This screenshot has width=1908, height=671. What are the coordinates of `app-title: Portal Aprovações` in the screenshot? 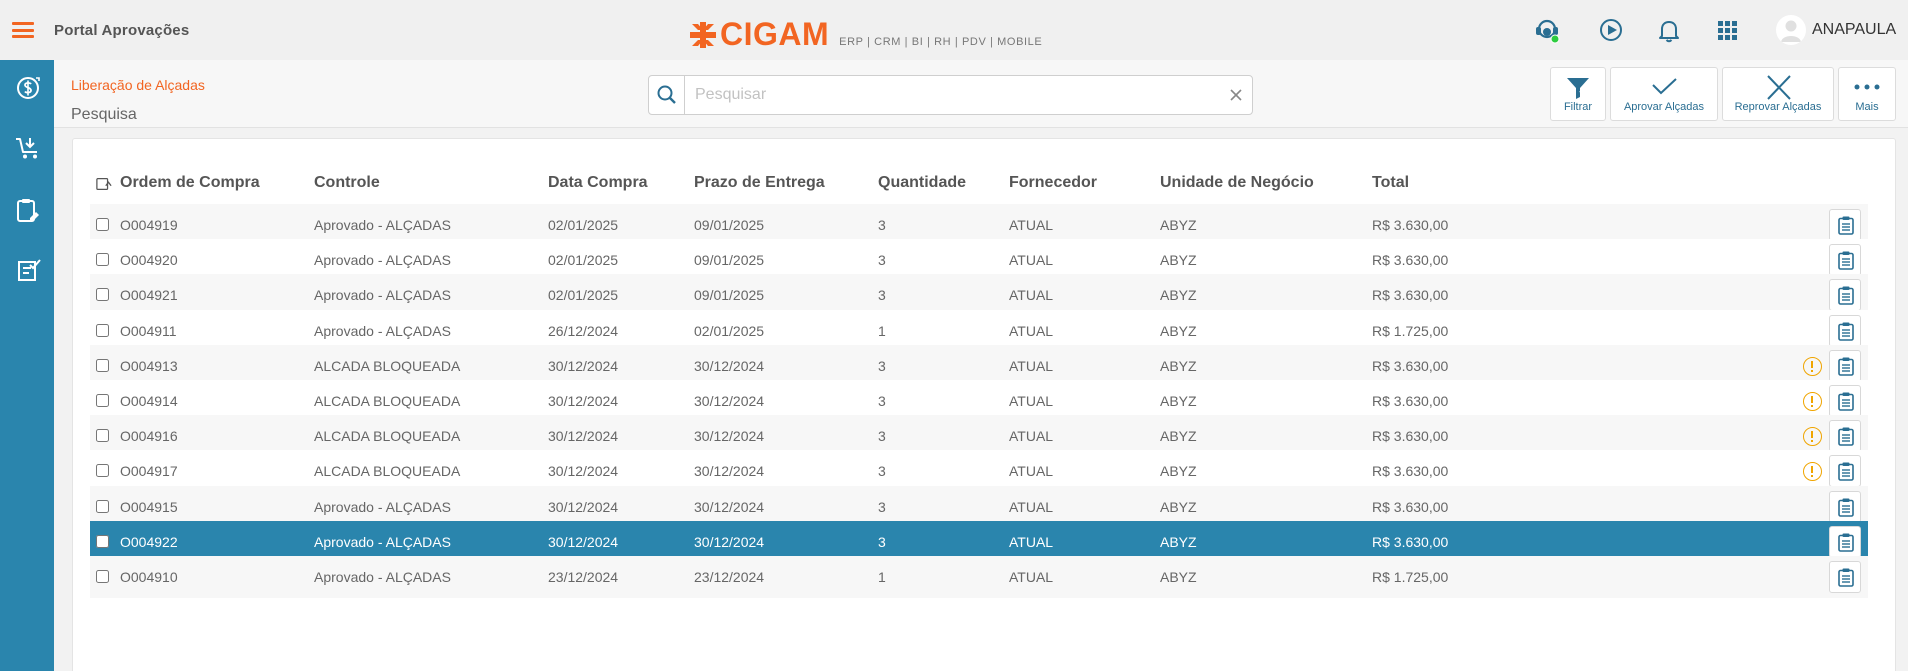 It's located at (122, 30).